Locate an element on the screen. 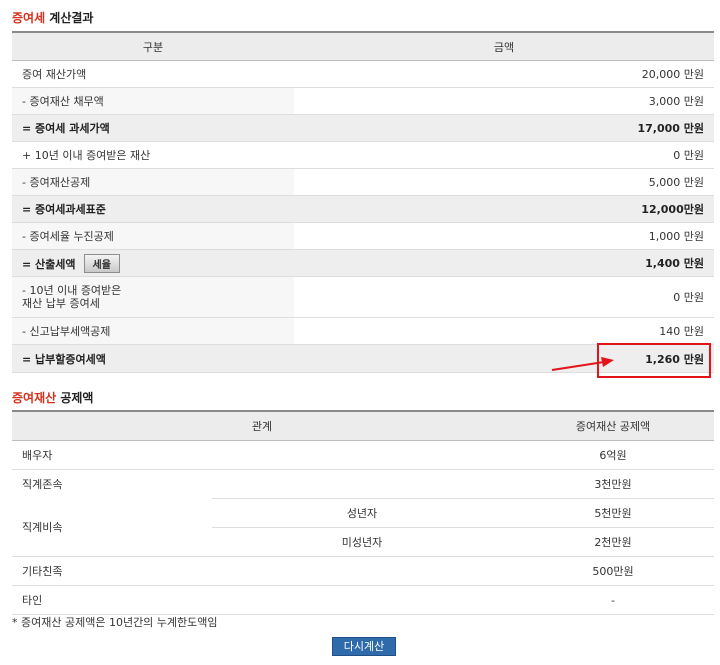 This screenshot has width=720, height=665. table-row: 타인 - is located at coordinates (363, 600).